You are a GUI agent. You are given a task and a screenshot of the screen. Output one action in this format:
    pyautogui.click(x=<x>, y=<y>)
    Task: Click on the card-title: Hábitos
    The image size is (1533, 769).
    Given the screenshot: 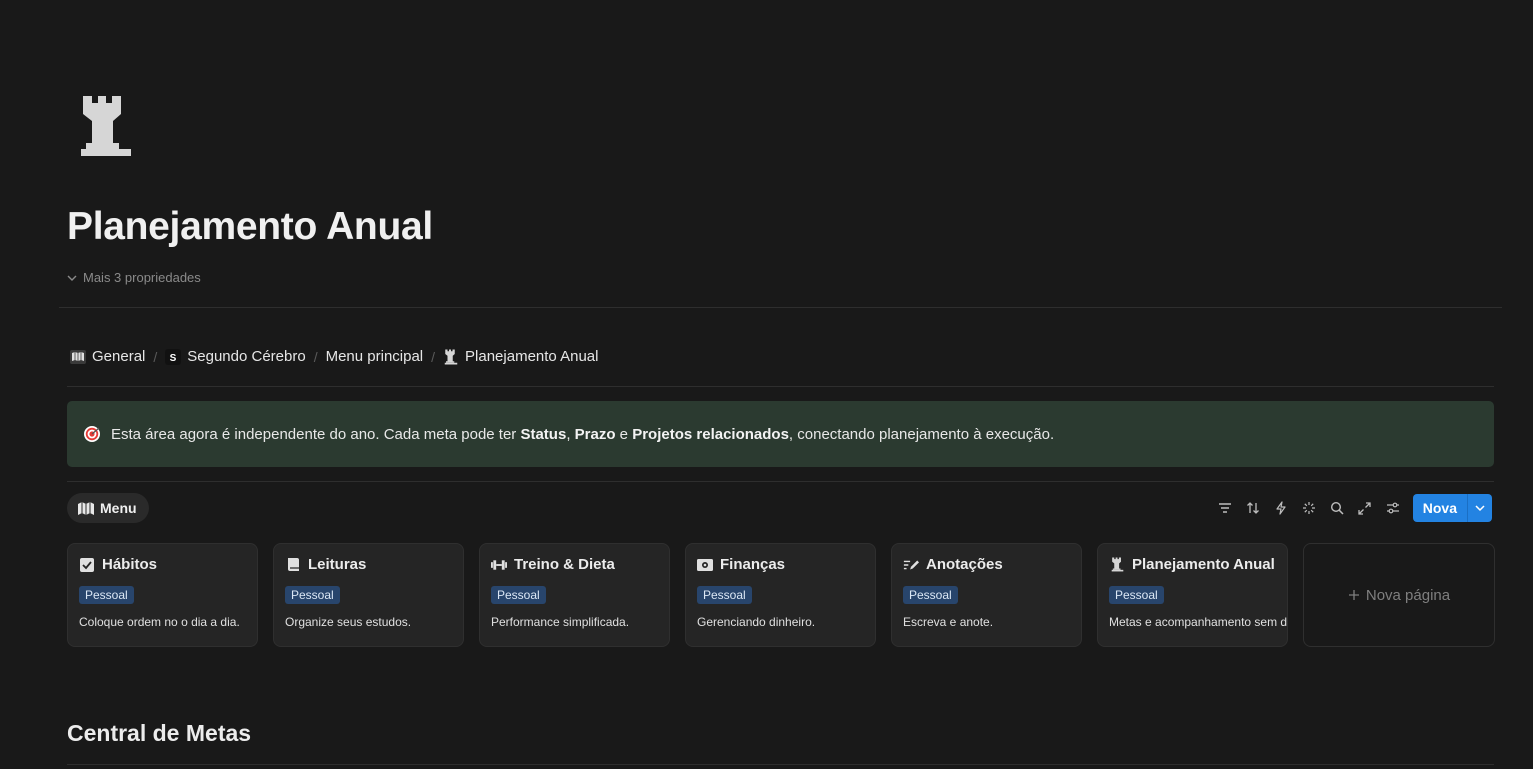 What is the action you would take?
    pyautogui.click(x=163, y=564)
    